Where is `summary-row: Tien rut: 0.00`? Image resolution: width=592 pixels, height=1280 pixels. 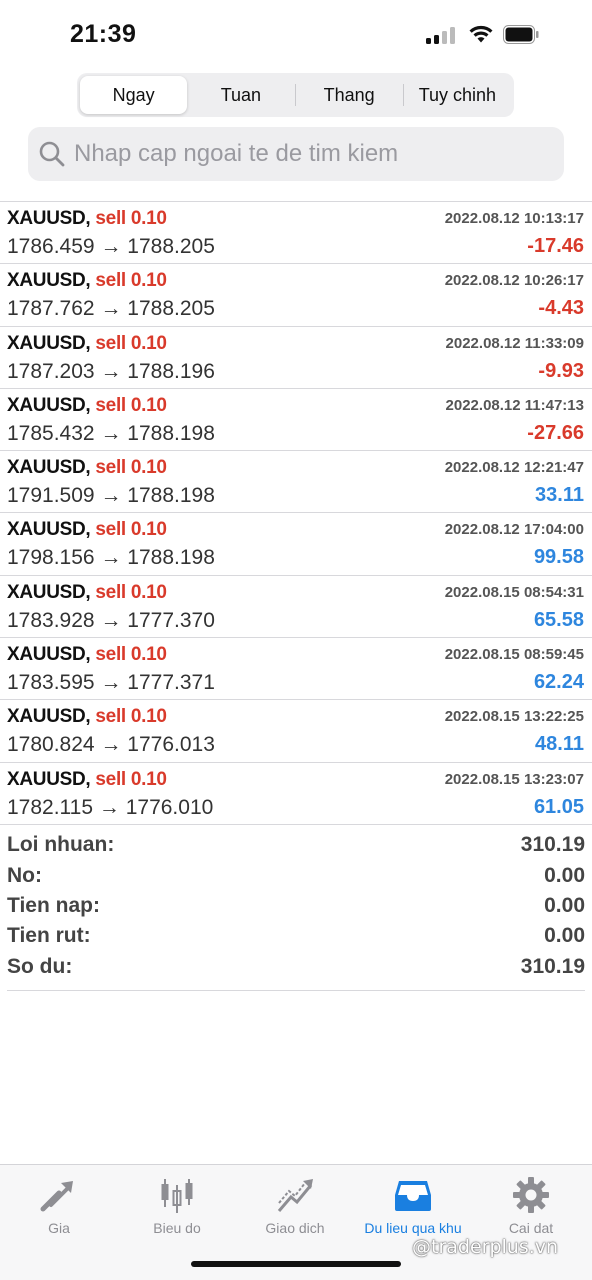 summary-row: Tien rut: 0.00 is located at coordinates (296, 936).